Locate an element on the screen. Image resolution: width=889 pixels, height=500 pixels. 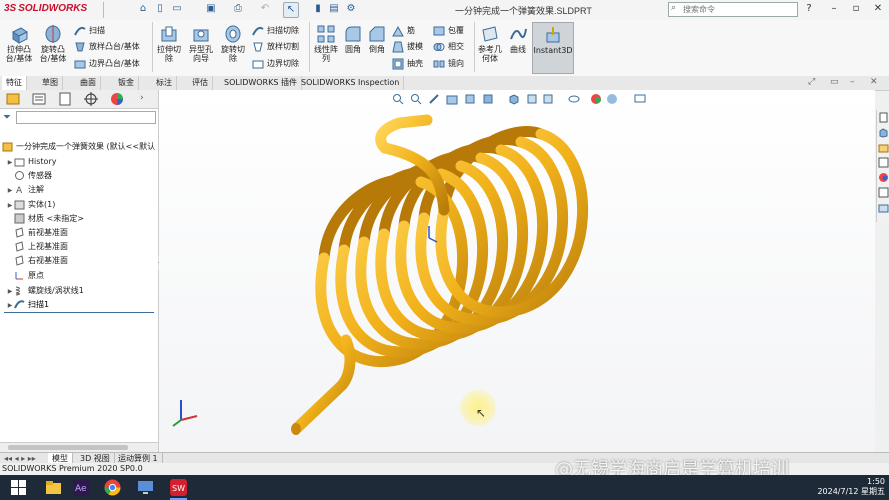
revolve-boss-button: 旋转凸台/基体 is located at coordinates (53, 42).